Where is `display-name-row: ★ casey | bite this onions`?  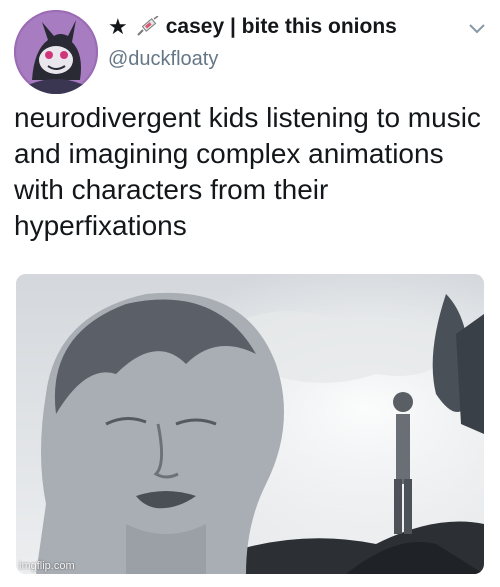 display-name-row: ★ casey | bite this onions is located at coordinates (252, 27).